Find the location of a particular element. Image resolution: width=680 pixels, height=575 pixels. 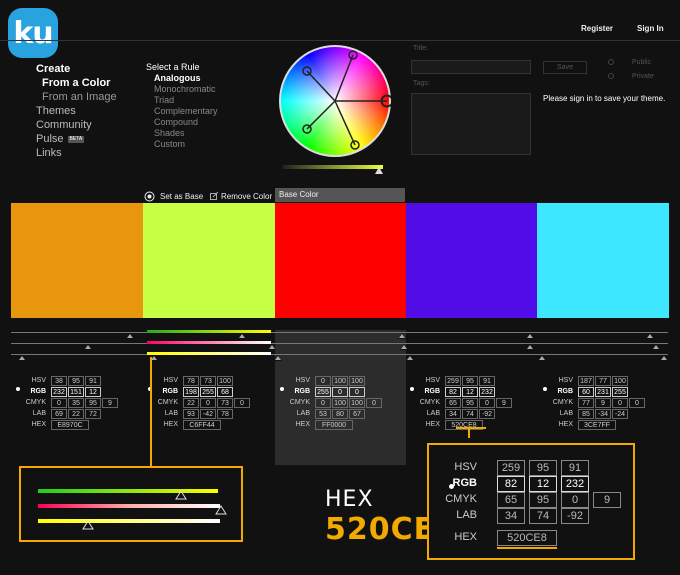

cmyk-value: 73 is located at coordinates (225, 403).